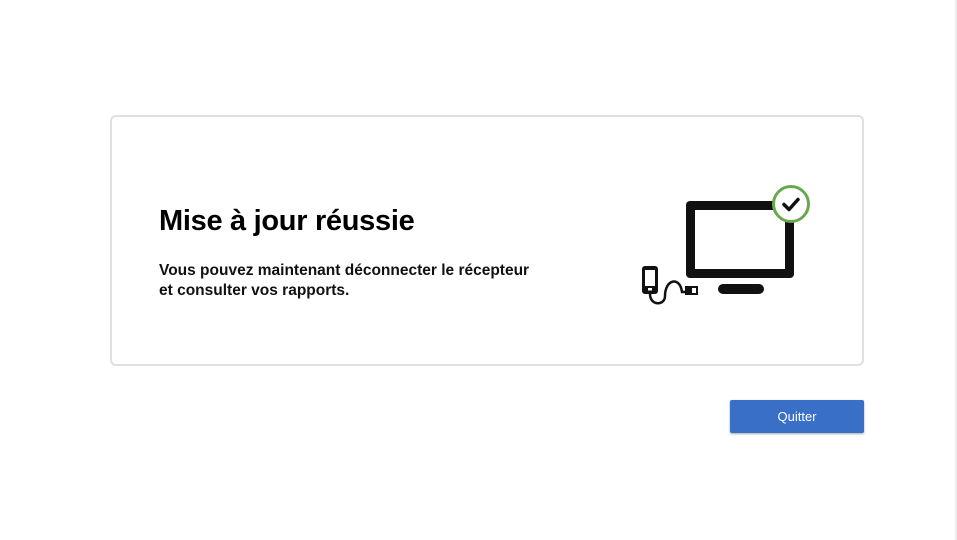  I want to click on message-line-2: et consulter vos rapports., so click(254, 290).